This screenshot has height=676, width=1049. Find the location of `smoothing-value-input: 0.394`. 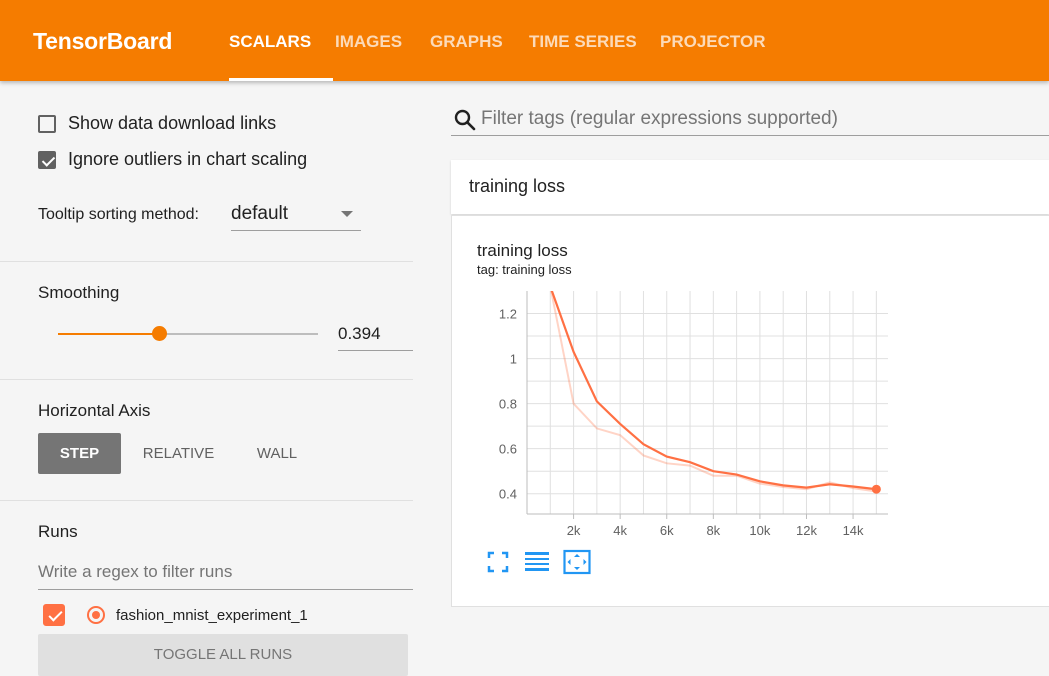

smoothing-value-input: 0.394 is located at coordinates (375, 335).